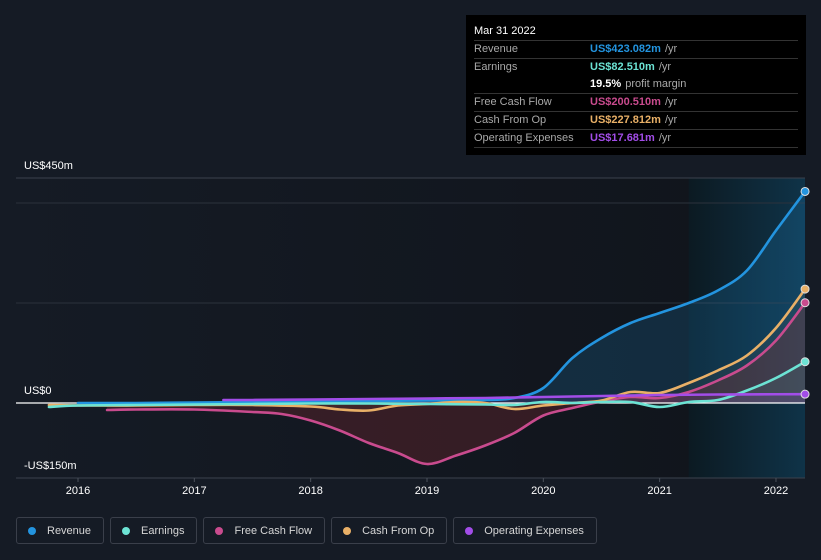 Image resolution: width=821 pixels, height=560 pixels. What do you see at coordinates (78, 491) in the screenshot?
I see `x-tick-label: 2016` at bounding box center [78, 491].